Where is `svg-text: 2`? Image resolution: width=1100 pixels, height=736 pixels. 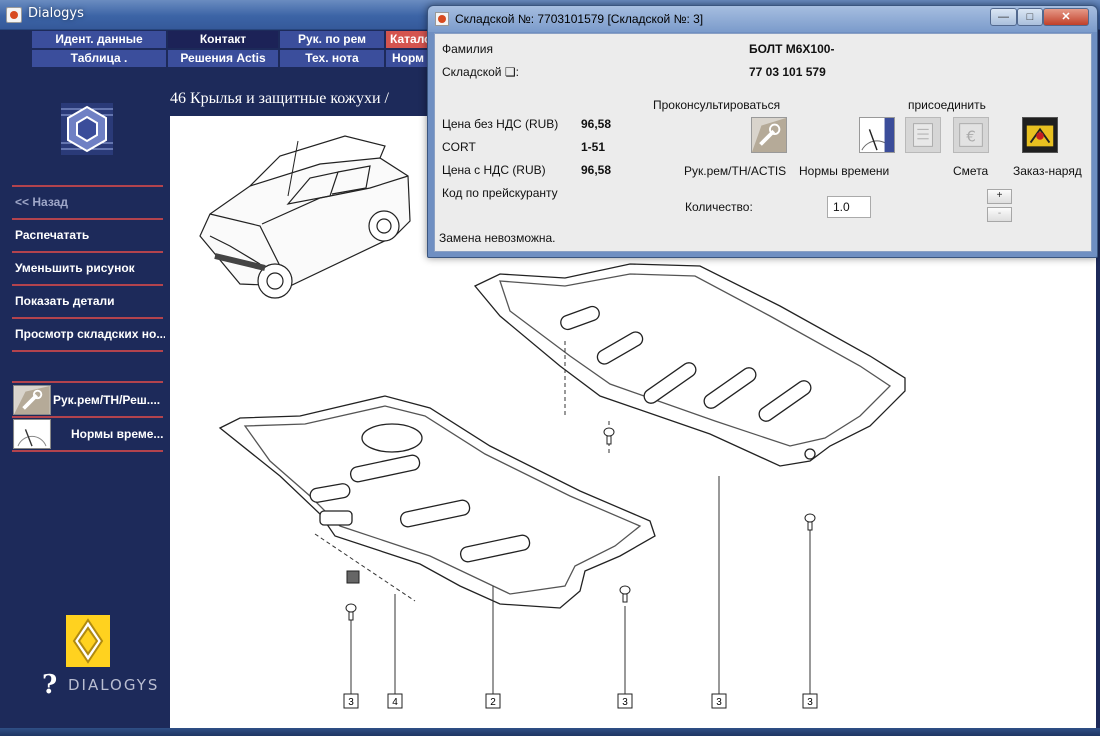 svg-text: 2 is located at coordinates (493, 702).